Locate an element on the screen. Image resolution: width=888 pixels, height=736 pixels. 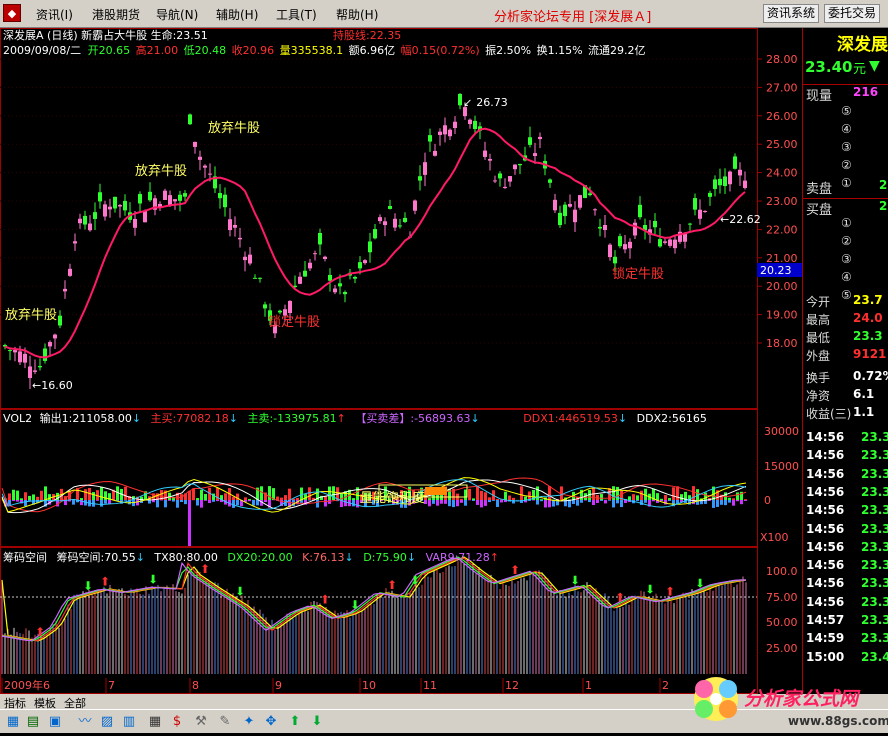
move-icon: ✥ is located at coordinates (271, 722).